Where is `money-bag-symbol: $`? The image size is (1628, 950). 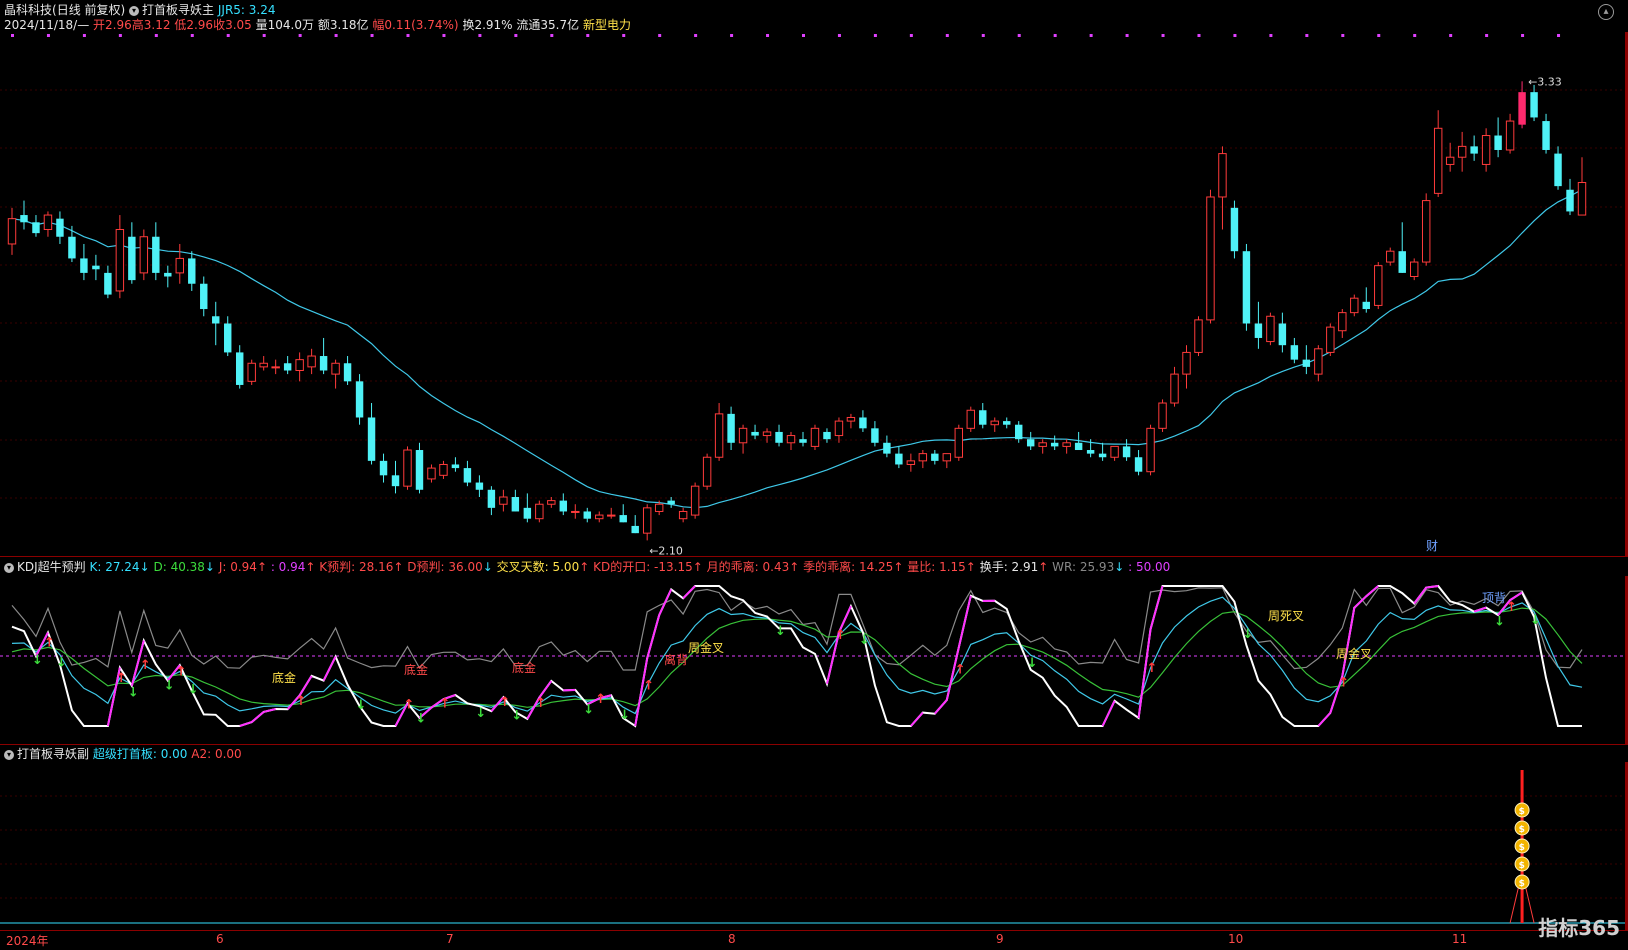 money-bag-symbol: $ is located at coordinates (1522, 812).